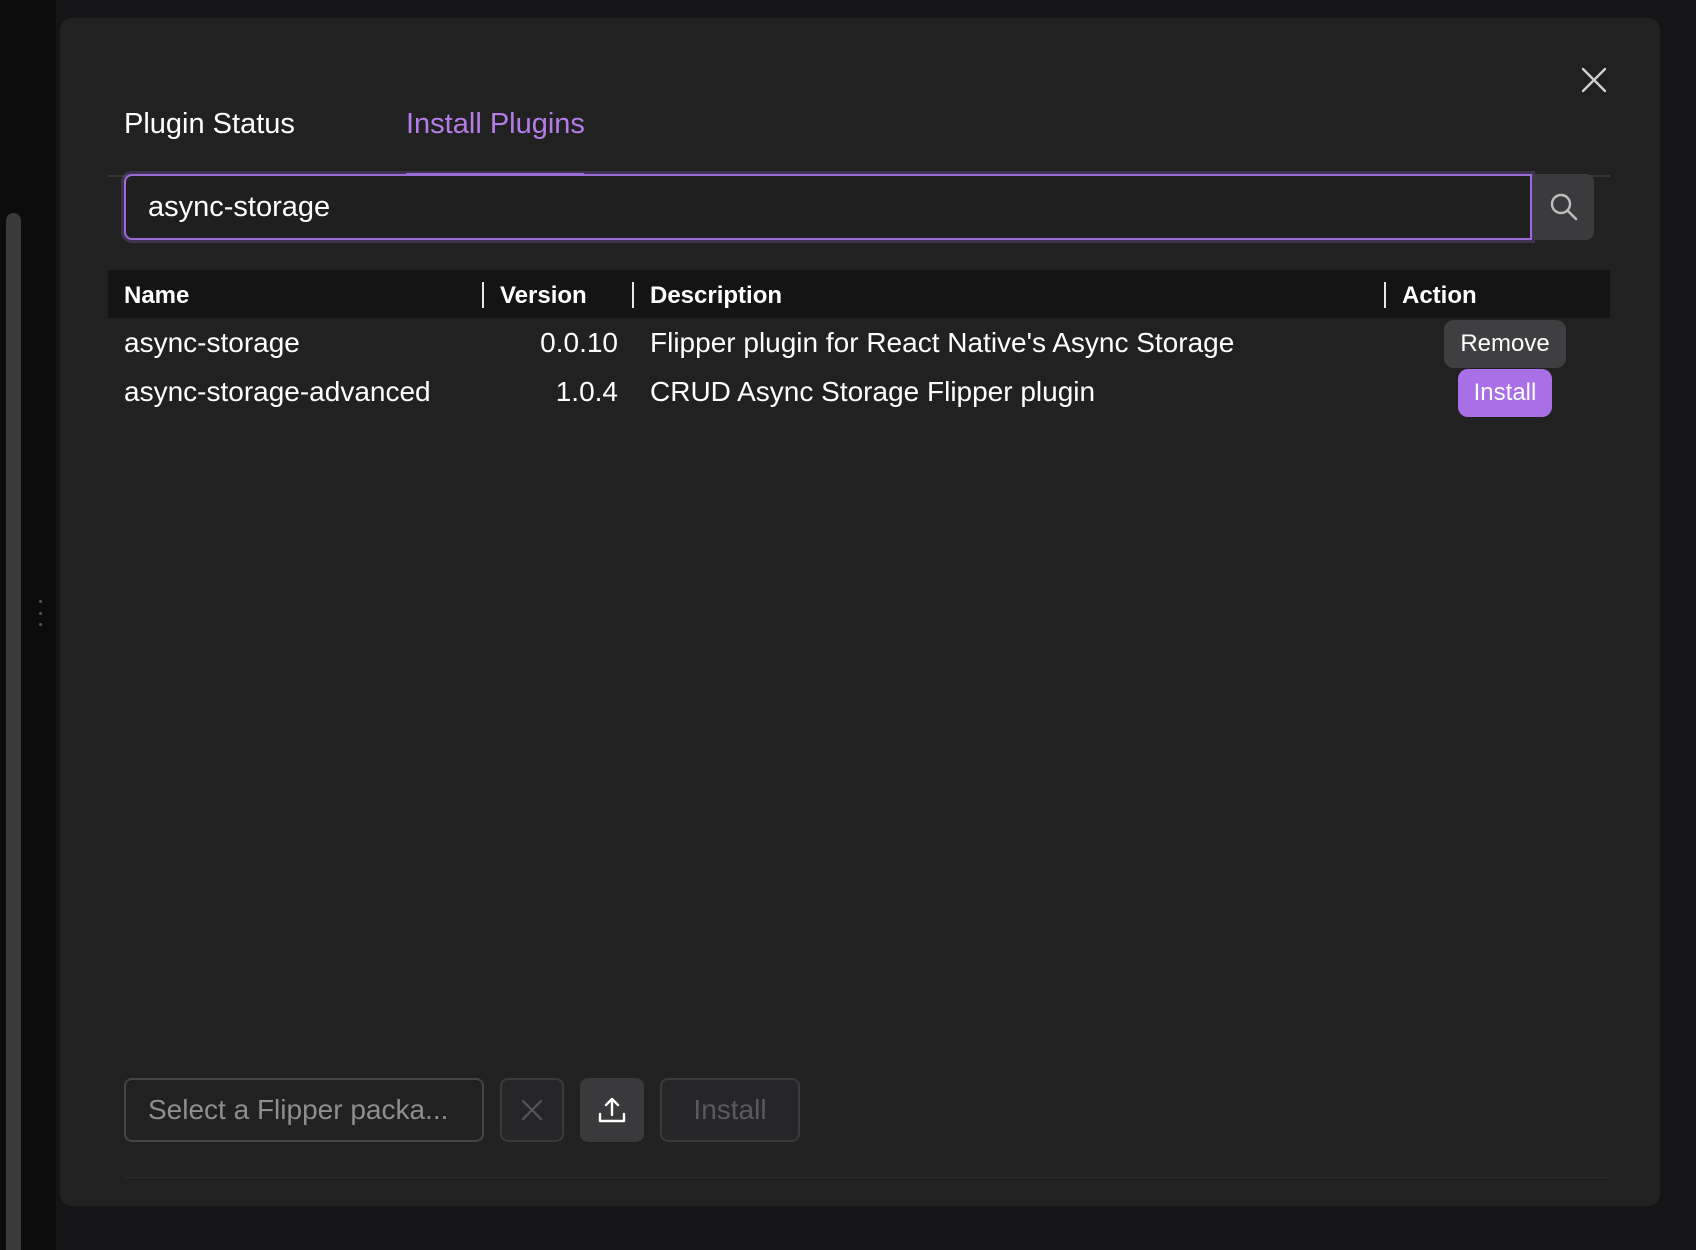 The width and height of the screenshot is (1696, 1250). I want to click on action-cell: Remove, so click(1505, 344).